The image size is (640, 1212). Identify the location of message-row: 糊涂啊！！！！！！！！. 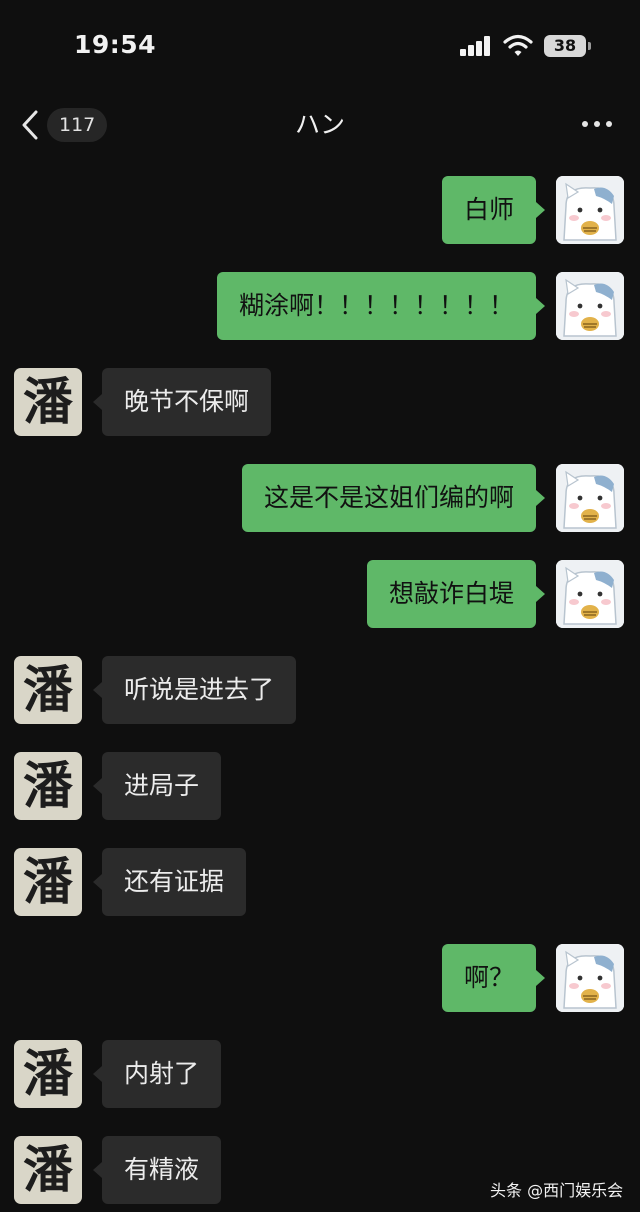
(320, 306).